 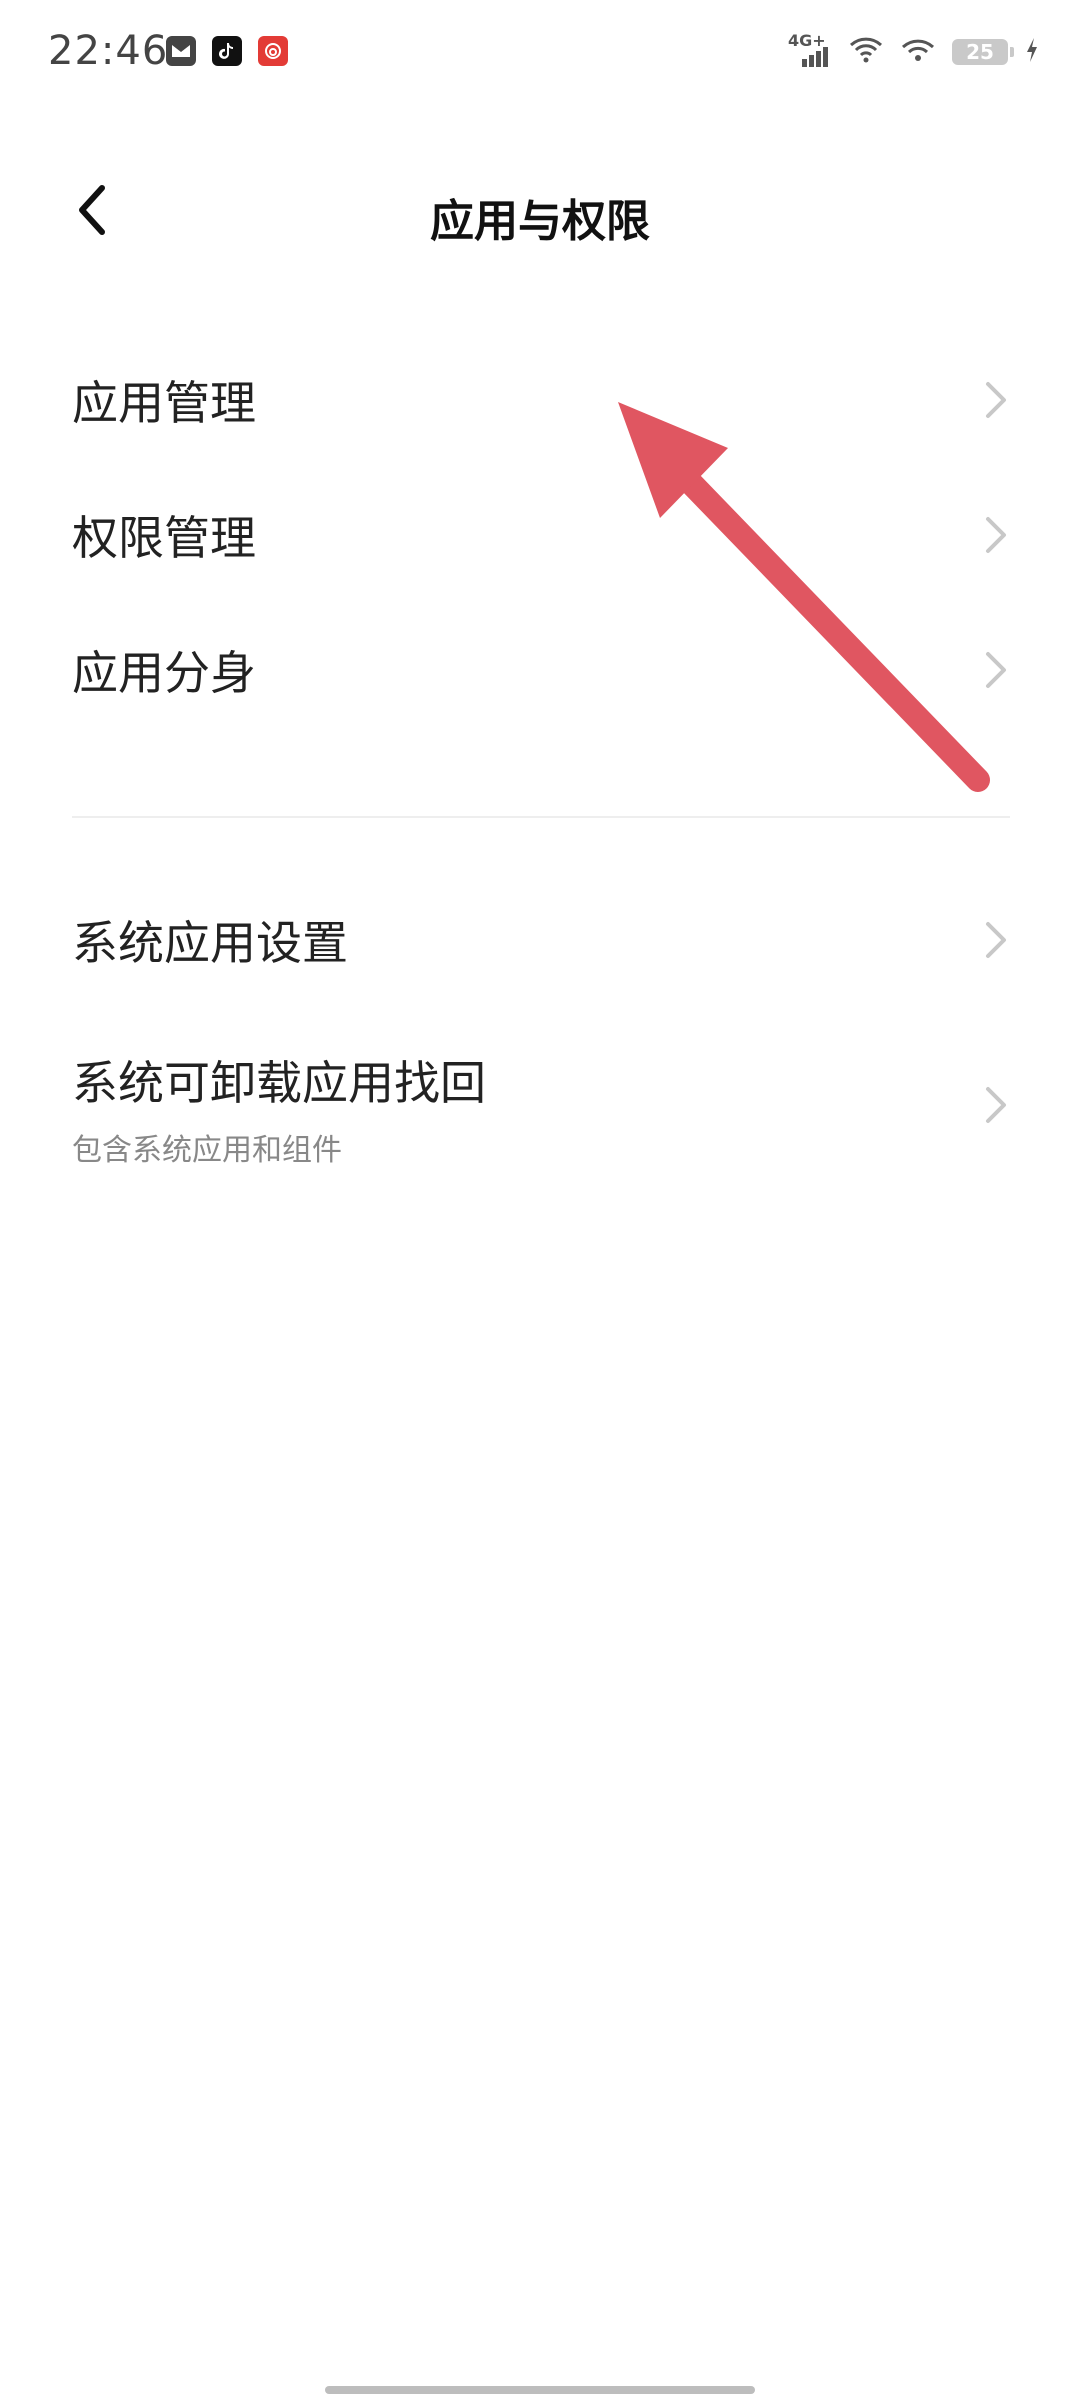 What do you see at coordinates (541, 817) in the screenshot?
I see `section-divider` at bounding box center [541, 817].